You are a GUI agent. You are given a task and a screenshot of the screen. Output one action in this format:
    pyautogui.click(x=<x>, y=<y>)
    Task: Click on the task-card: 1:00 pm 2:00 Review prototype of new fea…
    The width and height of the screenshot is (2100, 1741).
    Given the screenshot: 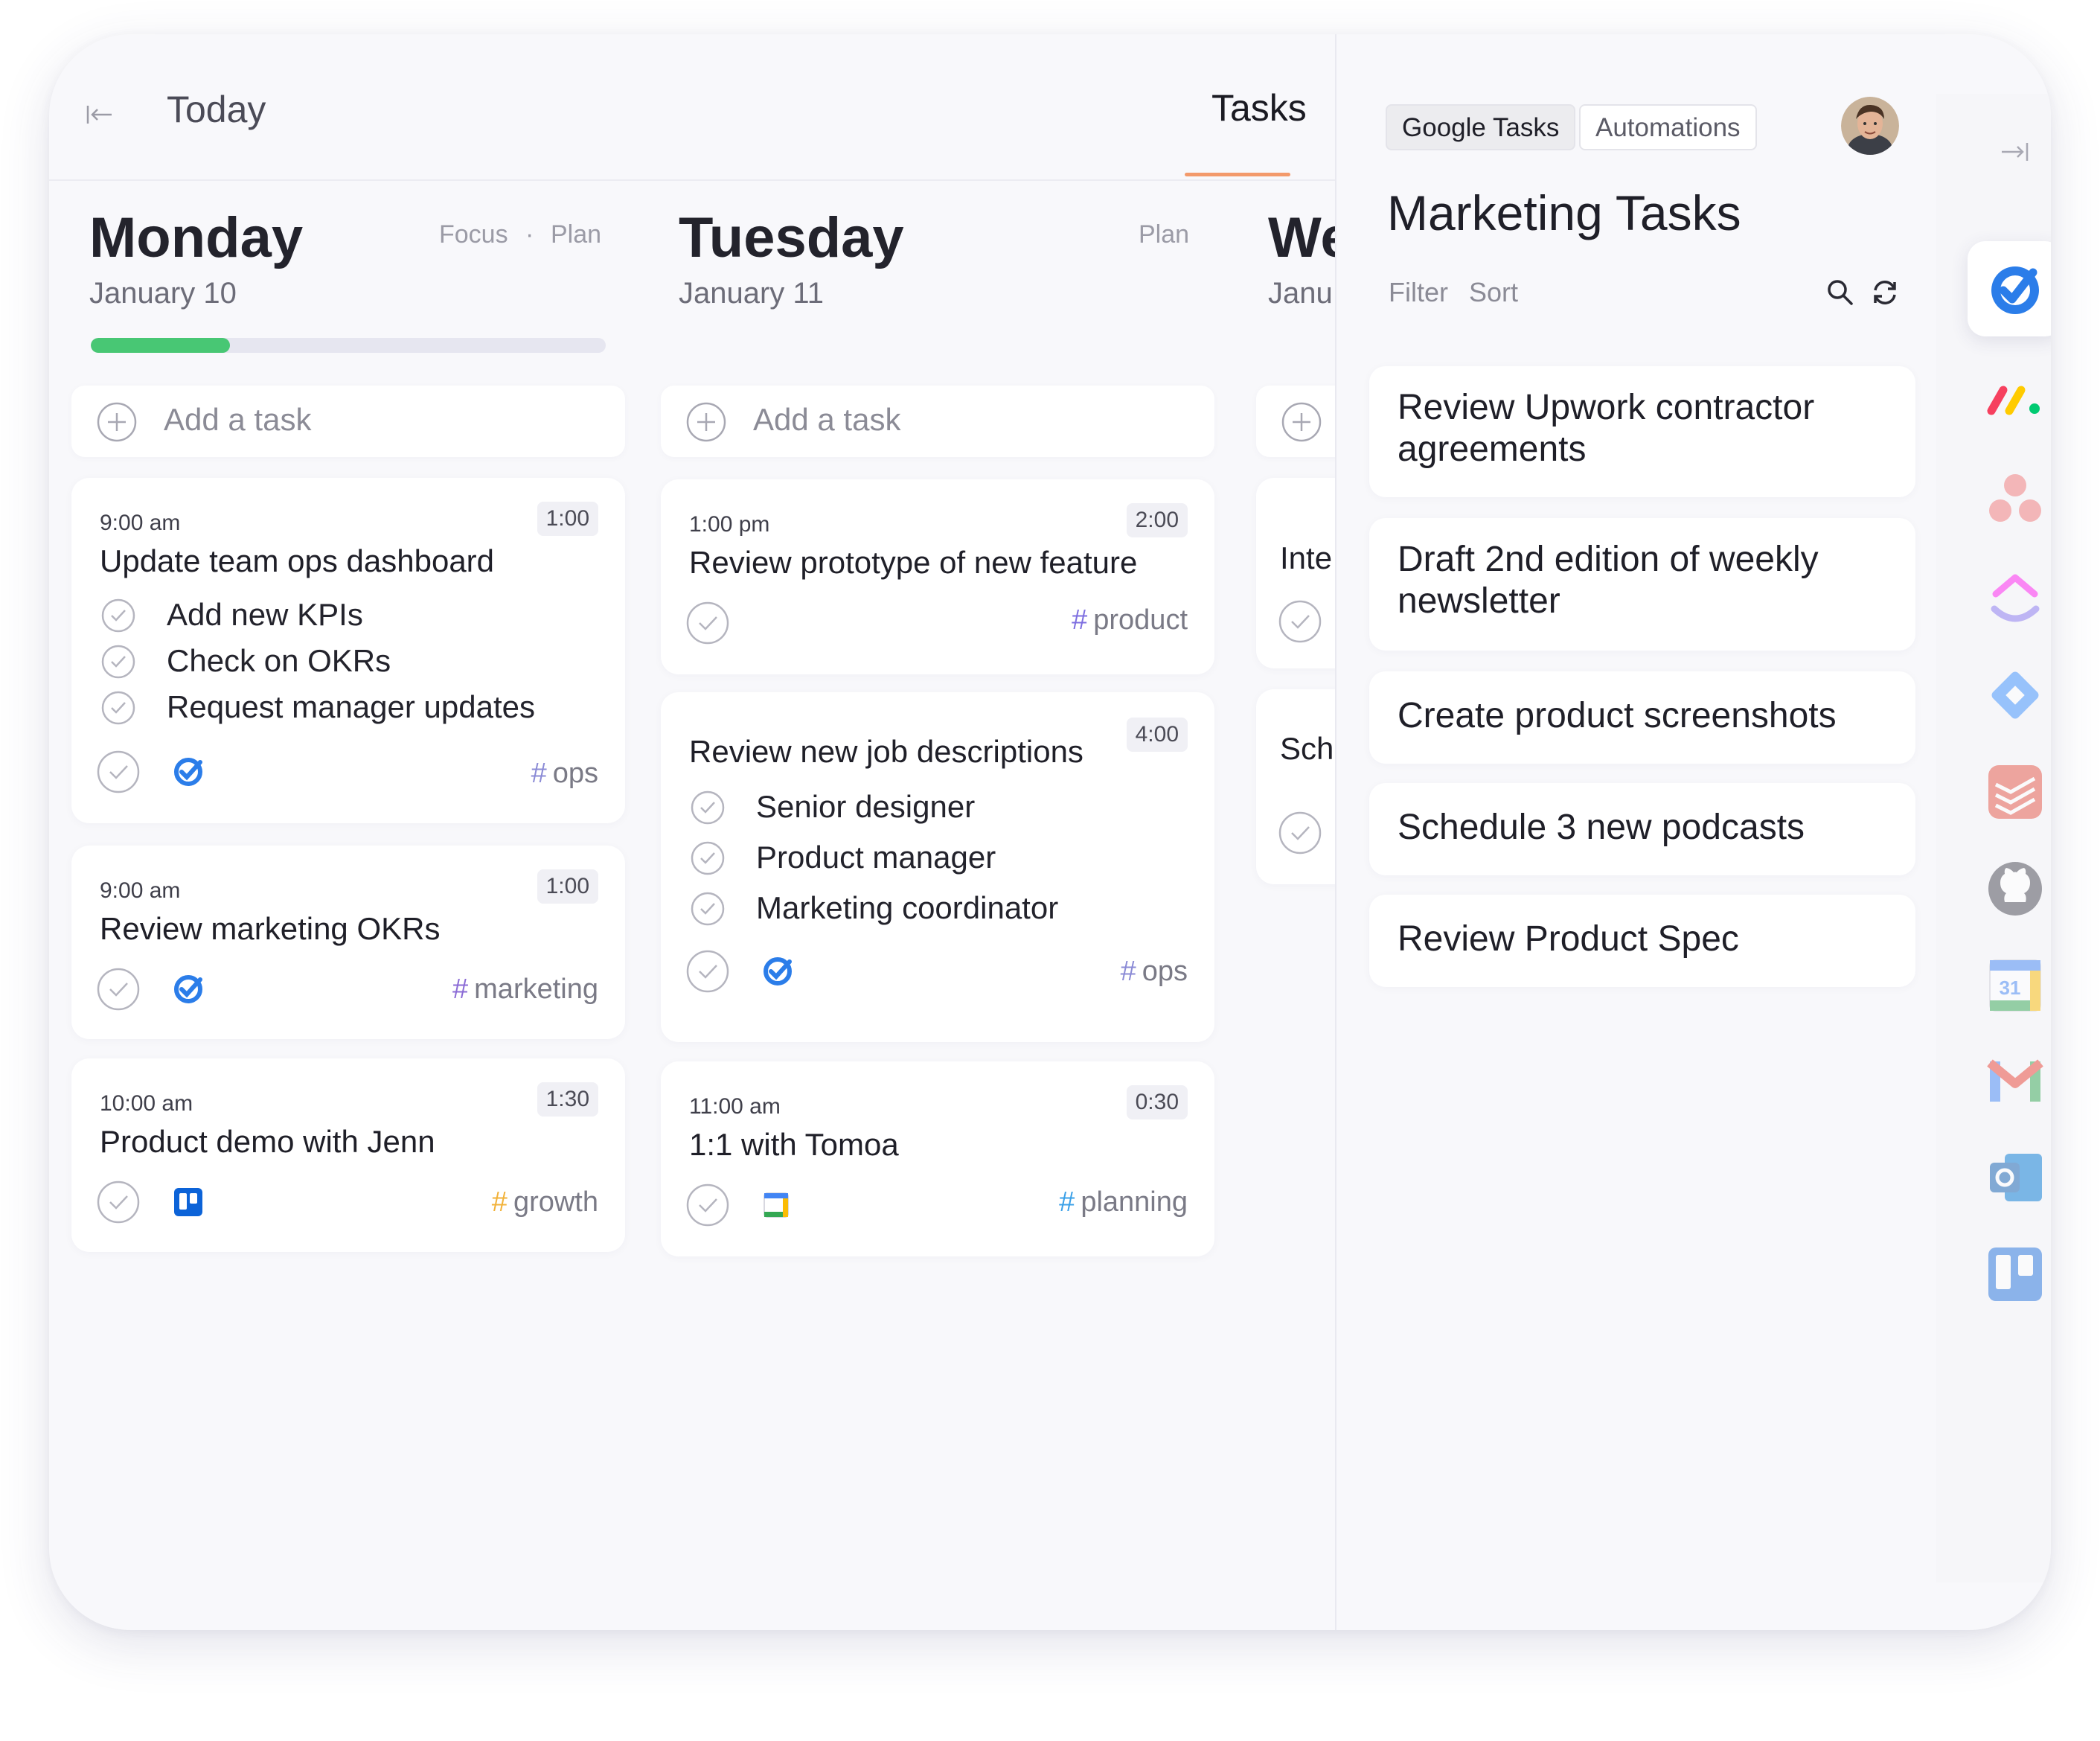 What is the action you would take?
    pyautogui.click(x=937, y=576)
    